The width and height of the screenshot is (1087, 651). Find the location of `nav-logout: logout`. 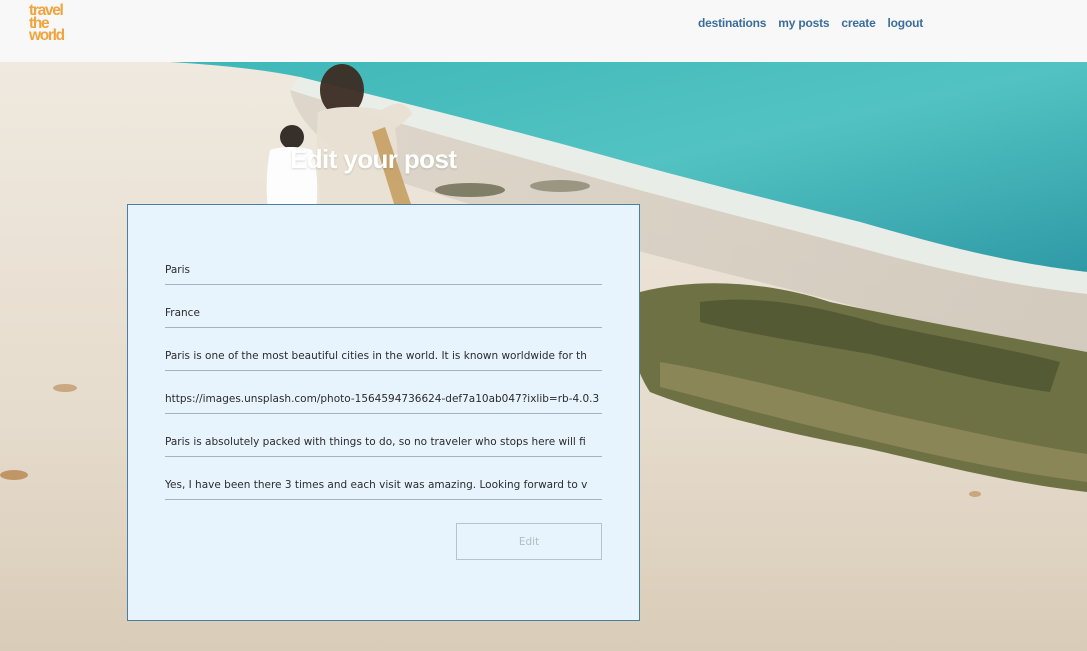

nav-logout: logout is located at coordinates (906, 23).